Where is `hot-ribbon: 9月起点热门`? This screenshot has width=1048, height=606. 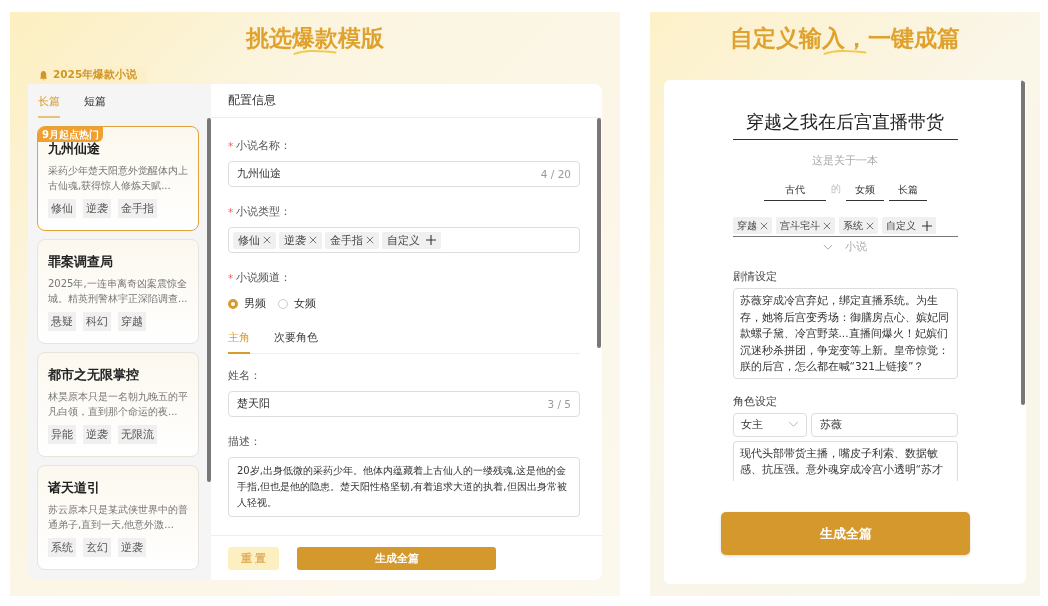 hot-ribbon: 9月起点热门 is located at coordinates (70, 134).